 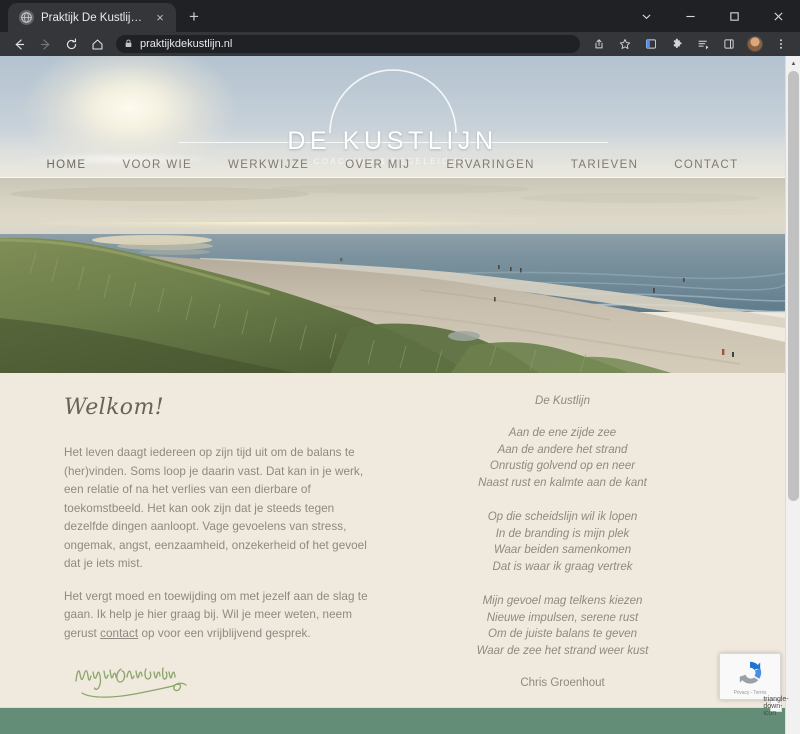 I want to click on poem-line: Dat is waar ik graag vertrek, so click(x=562, y=566).